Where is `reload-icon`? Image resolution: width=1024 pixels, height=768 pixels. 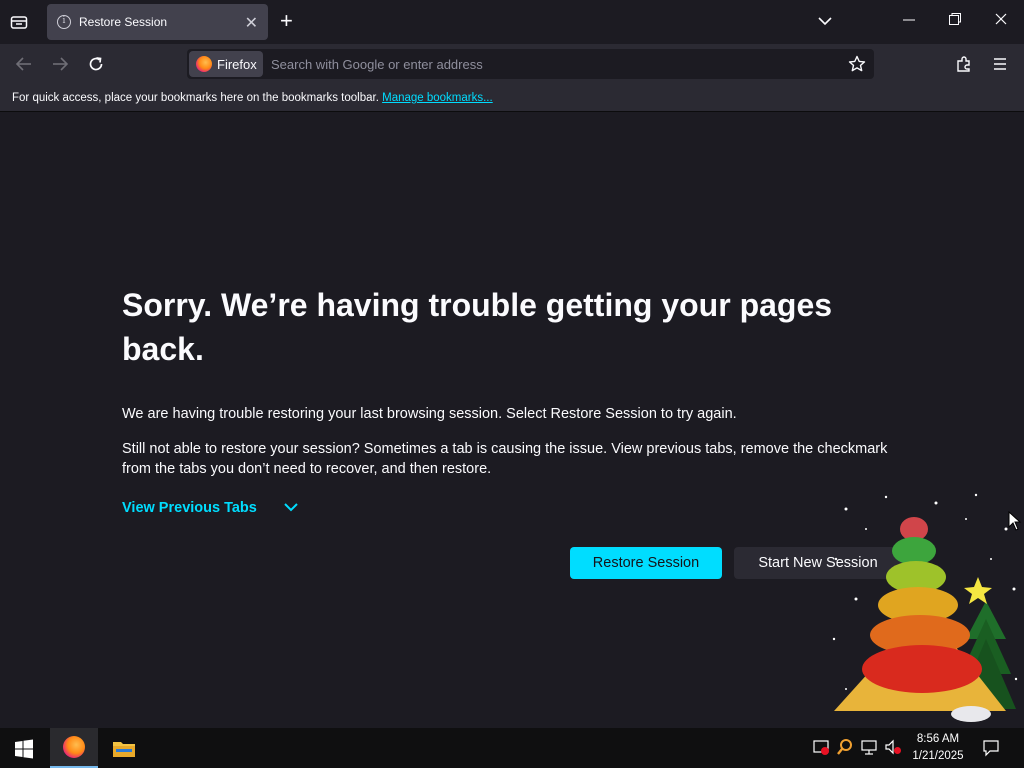 reload-icon is located at coordinates (96, 64).